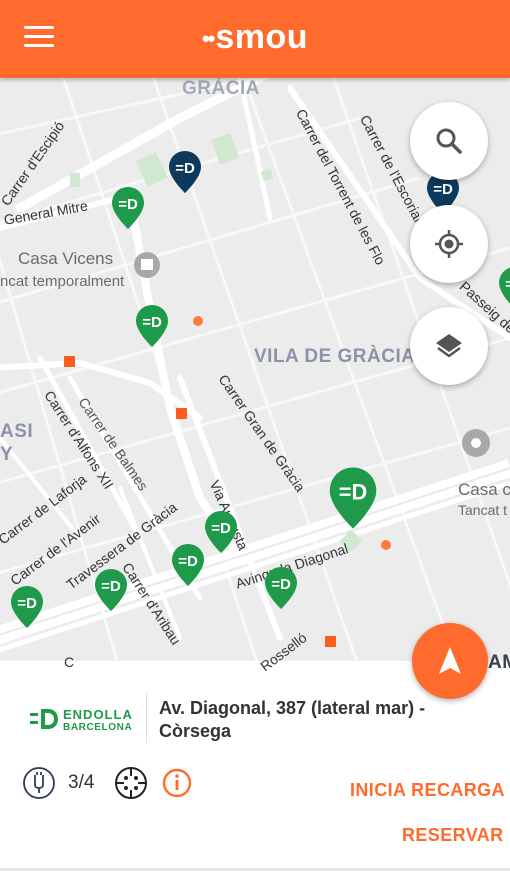 This screenshot has height=871, width=510. I want to click on available-connectors-count: 3/4, so click(81, 782).